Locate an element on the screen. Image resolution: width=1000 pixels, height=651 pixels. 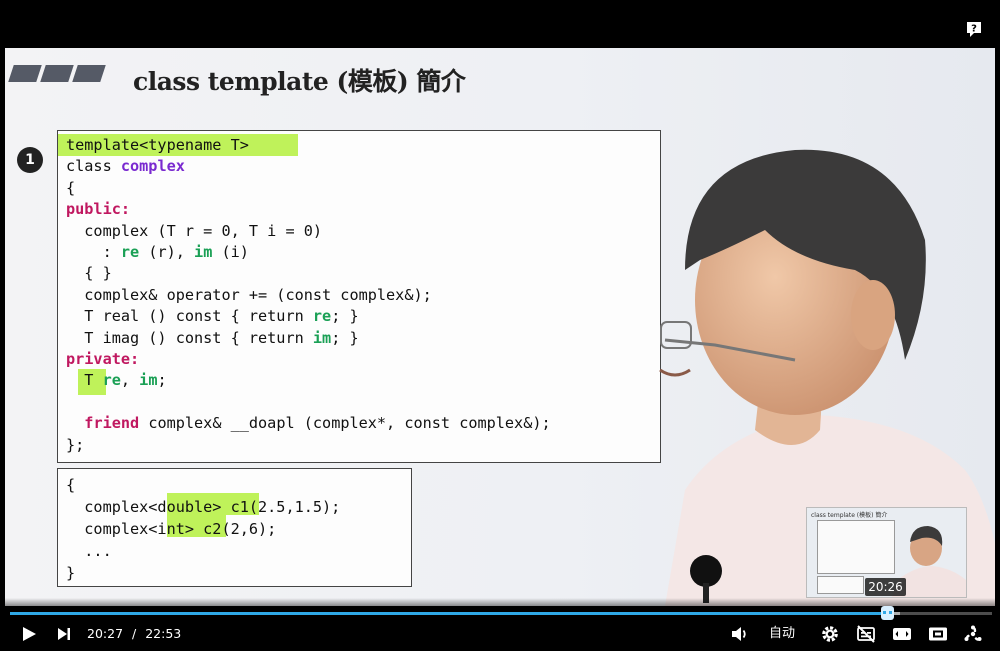
next-icon is located at coordinates (64, 634).